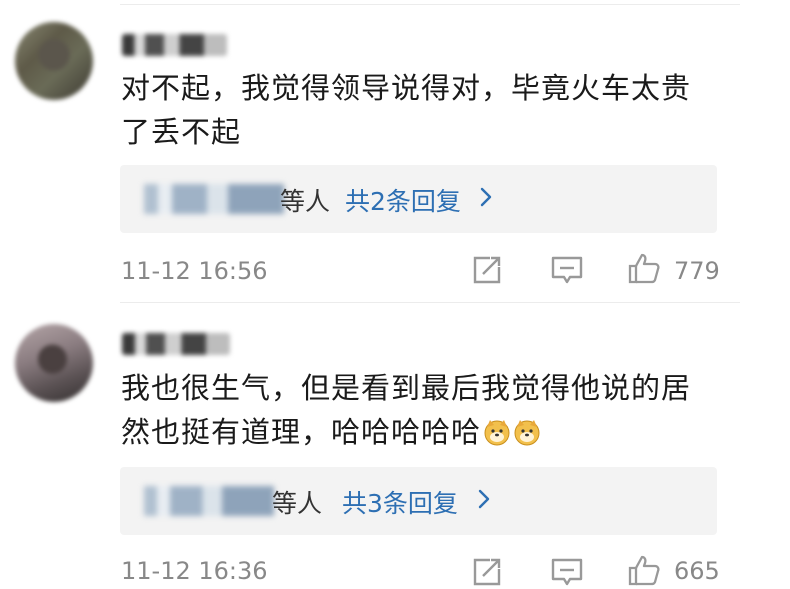  What do you see at coordinates (430, 4) in the screenshot?
I see `top-divider` at bounding box center [430, 4].